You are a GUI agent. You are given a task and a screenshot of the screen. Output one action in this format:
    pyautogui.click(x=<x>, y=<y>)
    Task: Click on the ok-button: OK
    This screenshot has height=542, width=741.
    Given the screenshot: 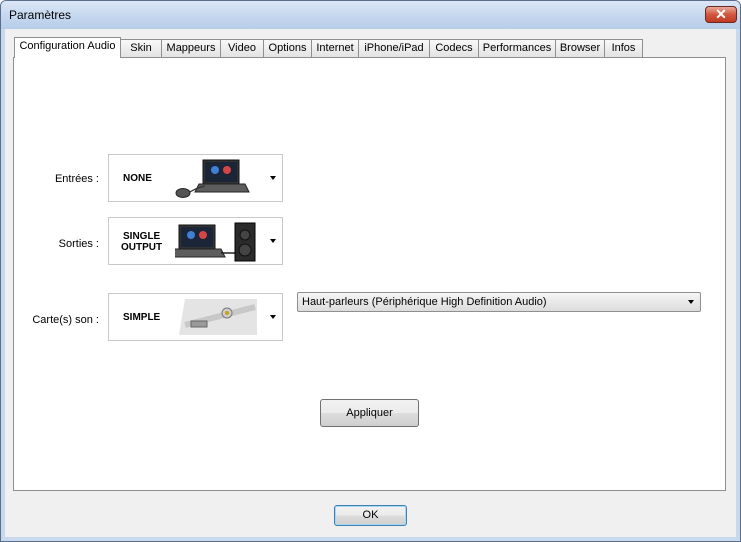 What is the action you would take?
    pyautogui.click(x=370, y=515)
    